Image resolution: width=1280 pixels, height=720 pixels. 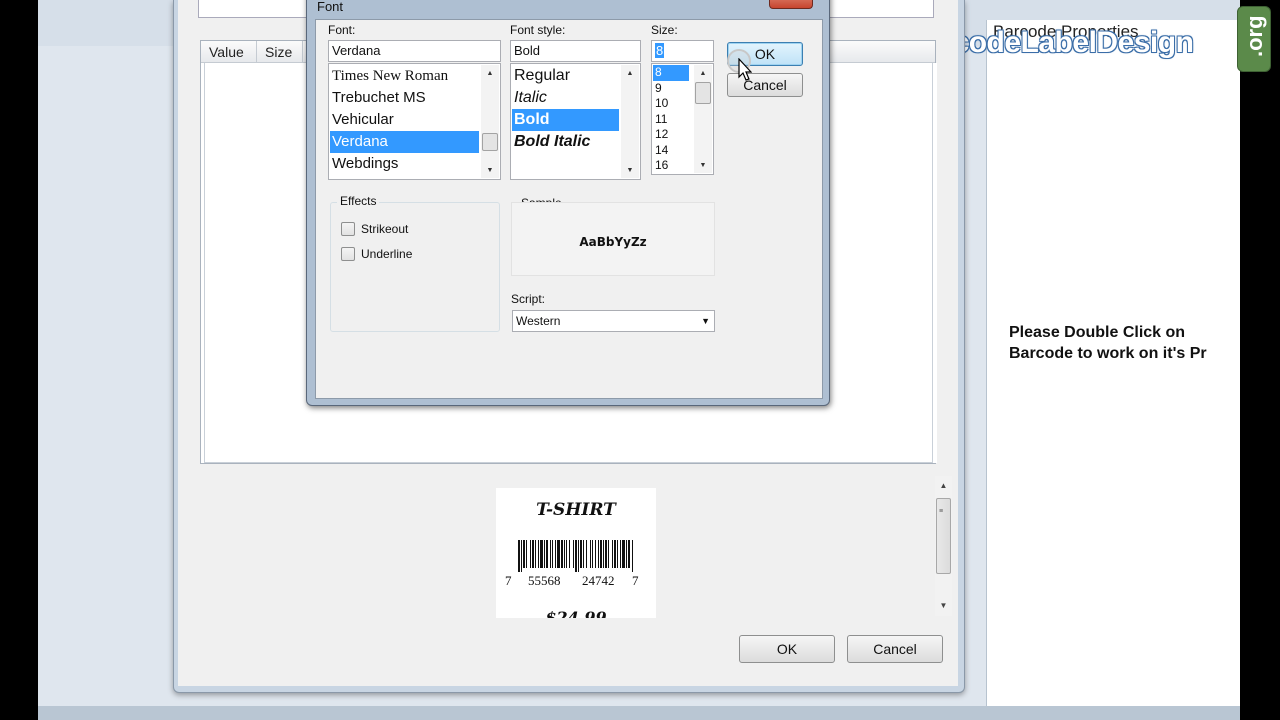 What do you see at coordinates (229, 52) in the screenshot?
I see `column-header-value: Value` at bounding box center [229, 52].